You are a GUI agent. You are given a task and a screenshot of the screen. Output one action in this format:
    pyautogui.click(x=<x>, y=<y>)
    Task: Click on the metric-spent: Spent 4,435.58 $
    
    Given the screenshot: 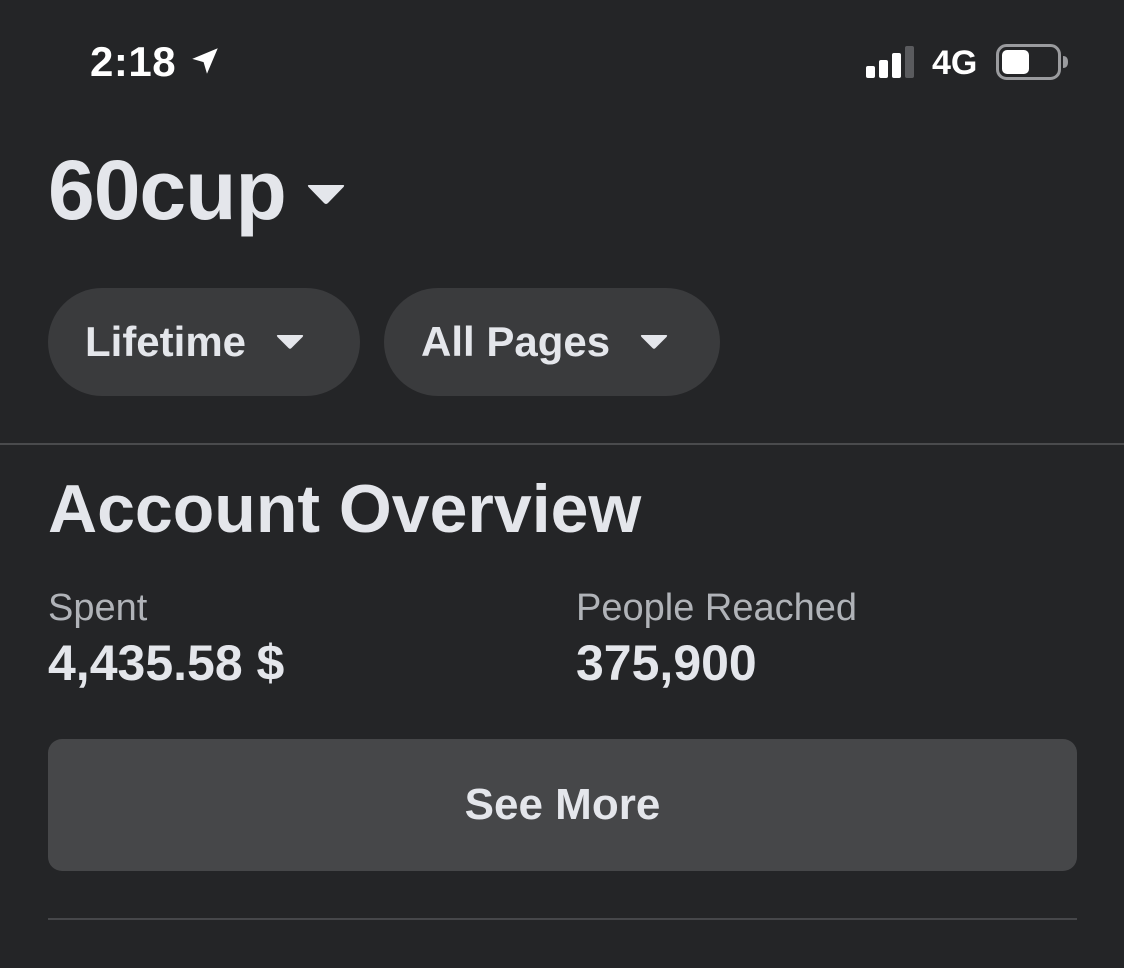 What is the action you would take?
    pyautogui.click(x=166, y=640)
    